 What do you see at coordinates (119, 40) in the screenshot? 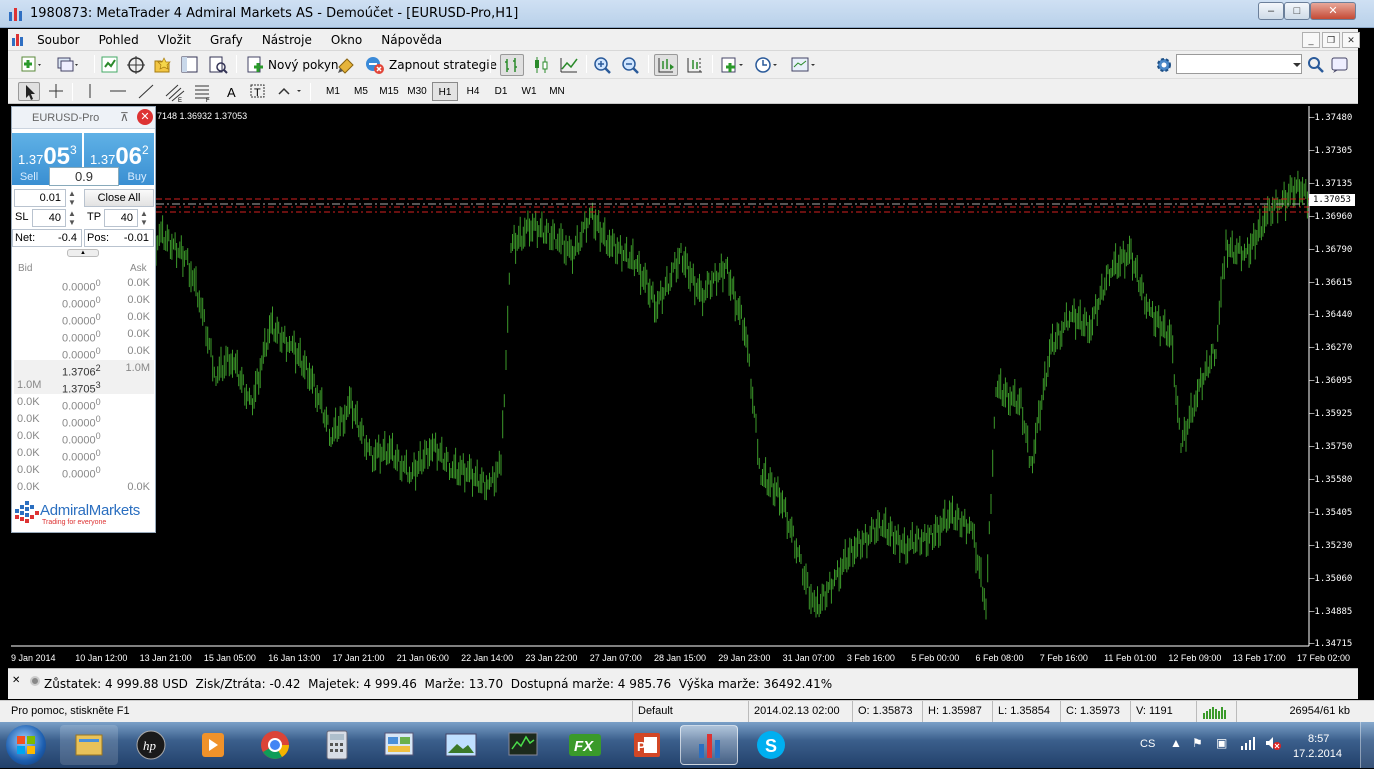
I see `menu-pohled: Pohled` at bounding box center [119, 40].